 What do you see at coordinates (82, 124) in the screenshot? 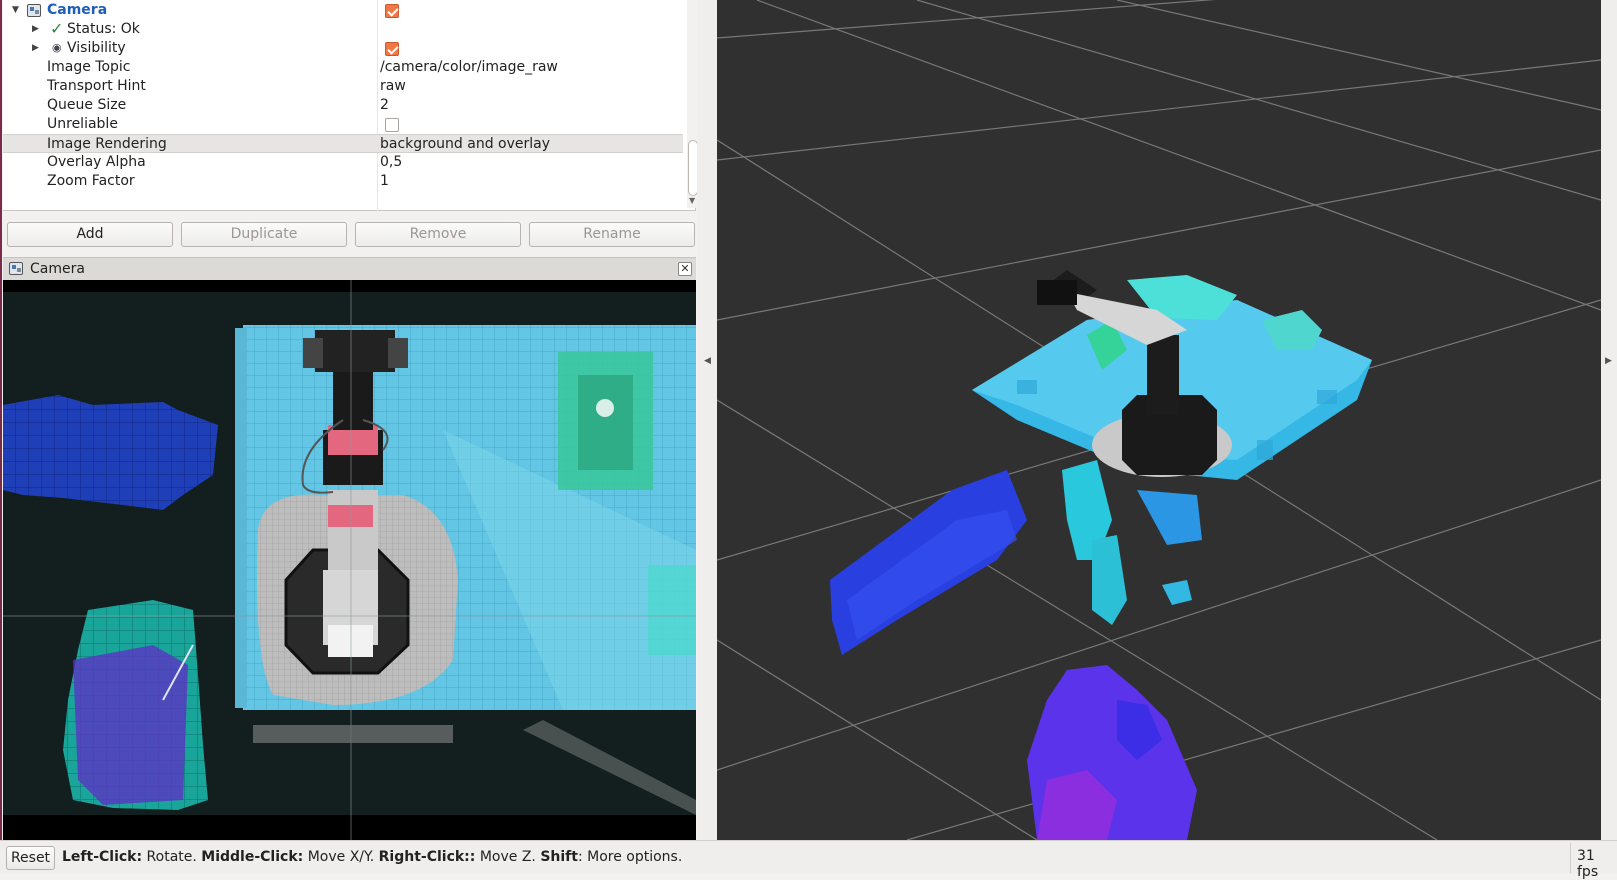
I see `property-name: Unreliable` at bounding box center [82, 124].